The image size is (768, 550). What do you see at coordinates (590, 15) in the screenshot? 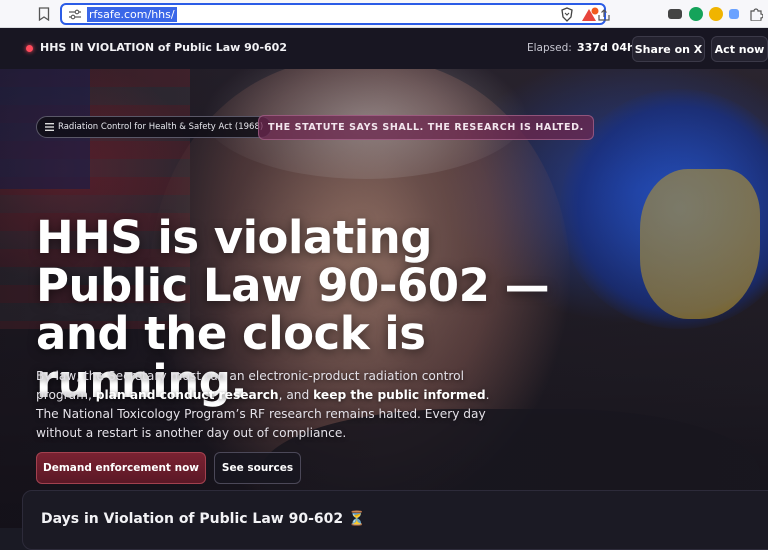
I see `brave-rewards-icon` at bounding box center [590, 15].